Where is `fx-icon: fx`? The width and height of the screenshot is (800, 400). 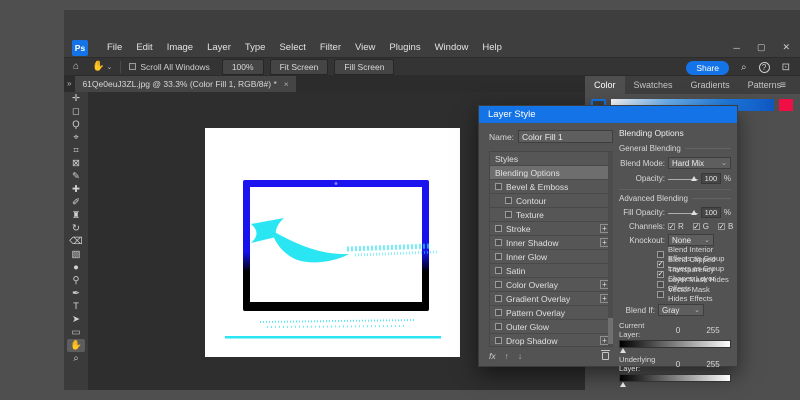 fx-icon: fx is located at coordinates (492, 356).